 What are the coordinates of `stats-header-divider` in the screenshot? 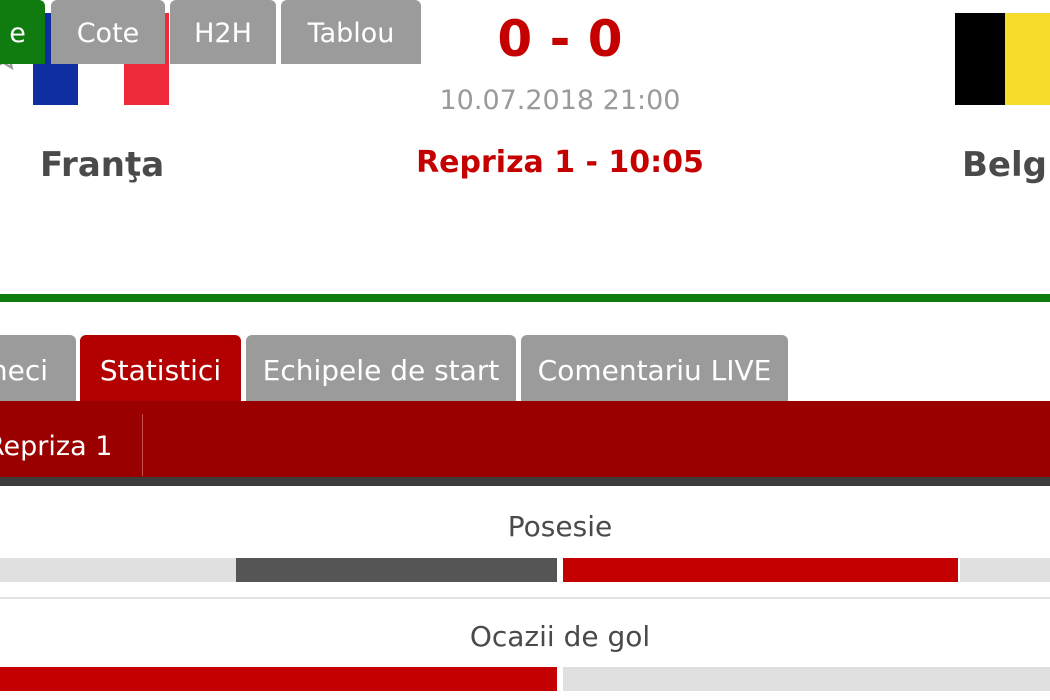 It's located at (525, 481).